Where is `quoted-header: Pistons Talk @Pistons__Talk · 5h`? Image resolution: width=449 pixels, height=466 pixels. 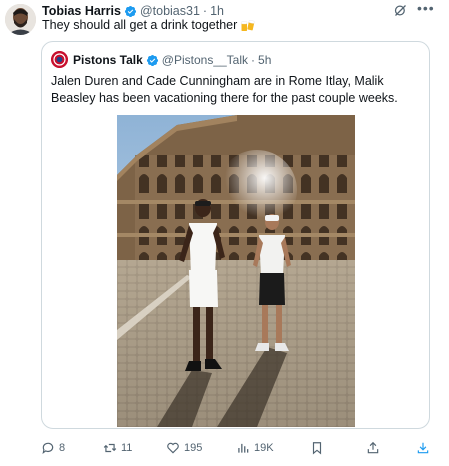
quoted-header: Pistons Talk @Pistons__Talk · 5h is located at coordinates (172, 60).